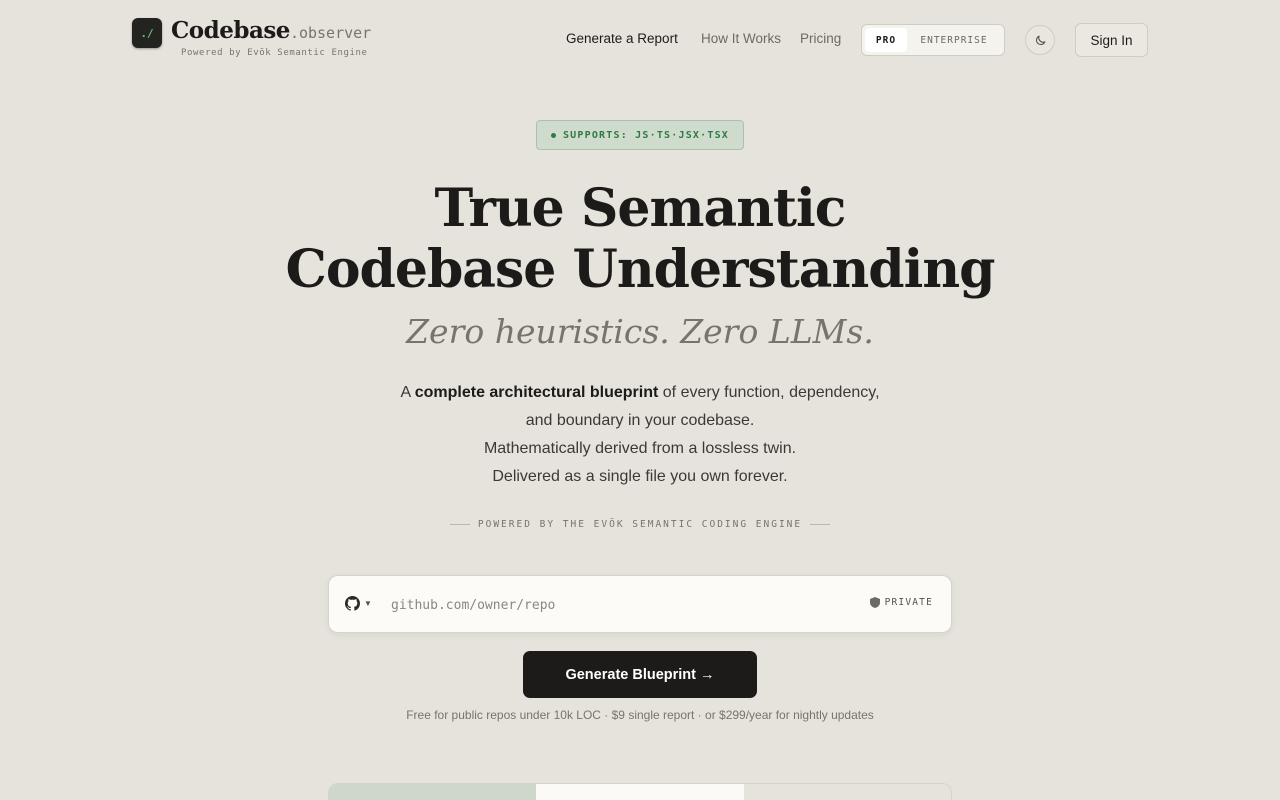 Image resolution: width=1280 pixels, height=800 pixels. I want to click on nav-generate-report: Generate a Report, so click(622, 38).